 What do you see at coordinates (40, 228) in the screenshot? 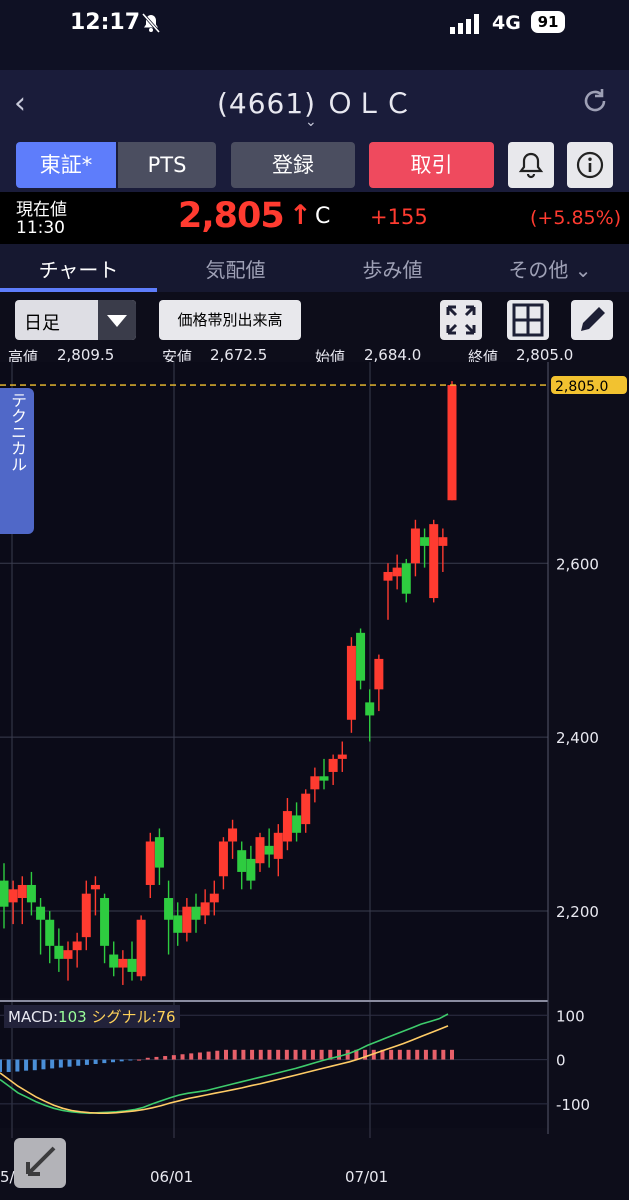
I see `price-time: 11:30` at bounding box center [40, 228].